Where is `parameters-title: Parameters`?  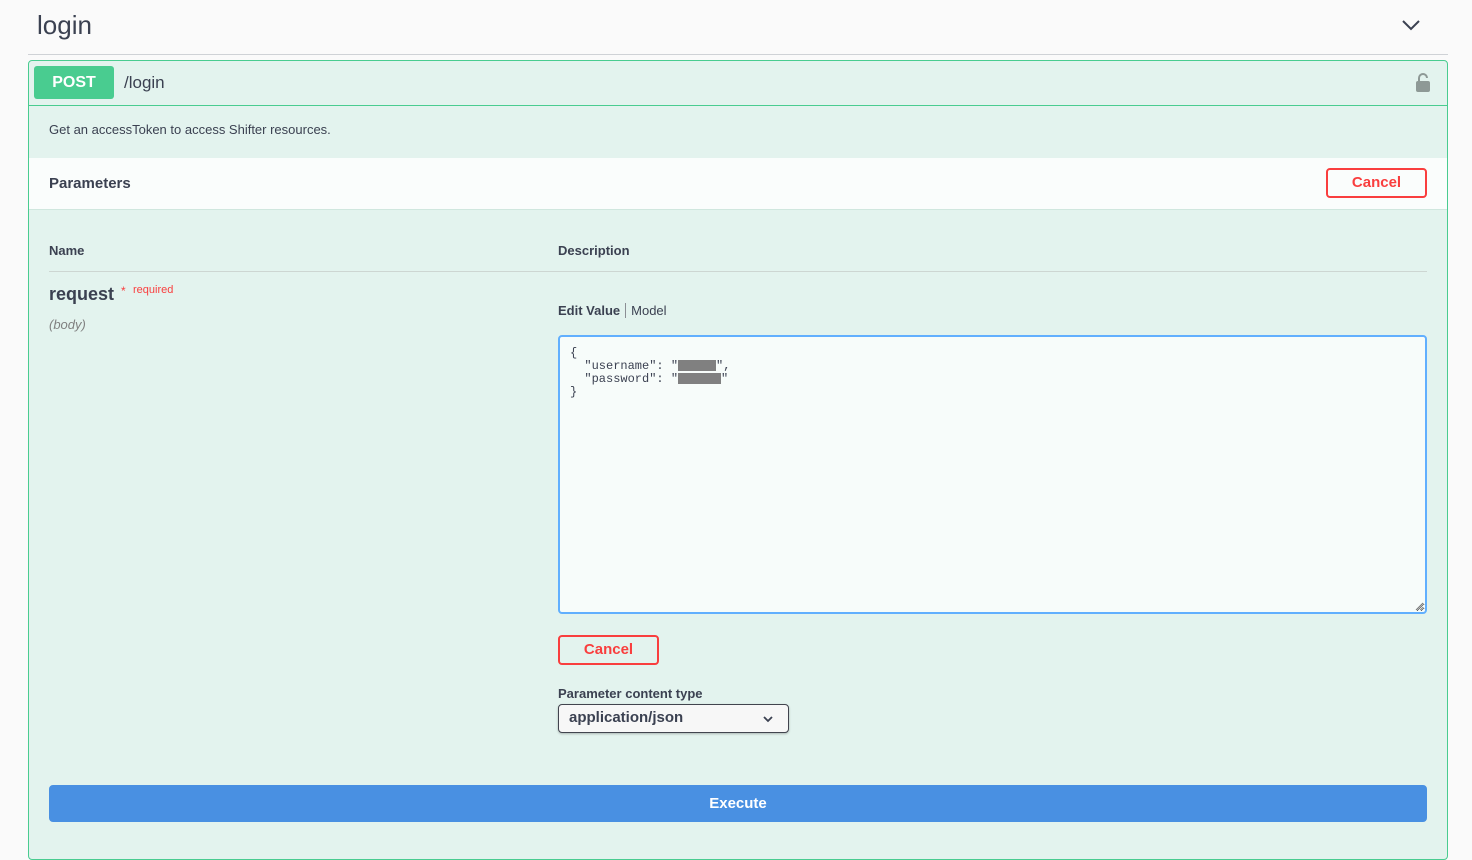 parameters-title: Parameters is located at coordinates (90, 183).